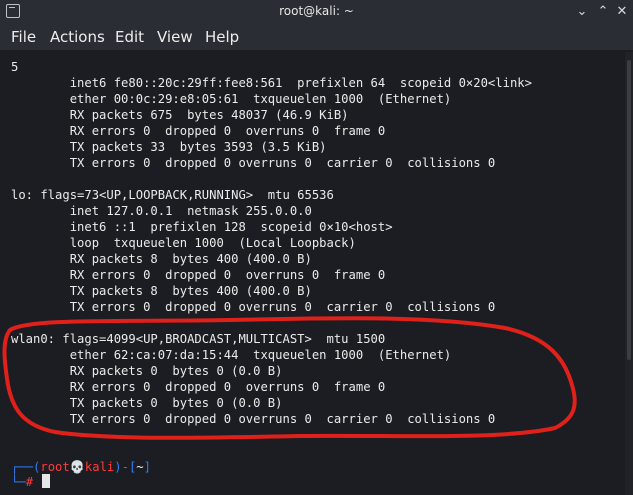  Describe the element at coordinates (99, 467) in the screenshot. I see `prompt-host: kali` at that location.